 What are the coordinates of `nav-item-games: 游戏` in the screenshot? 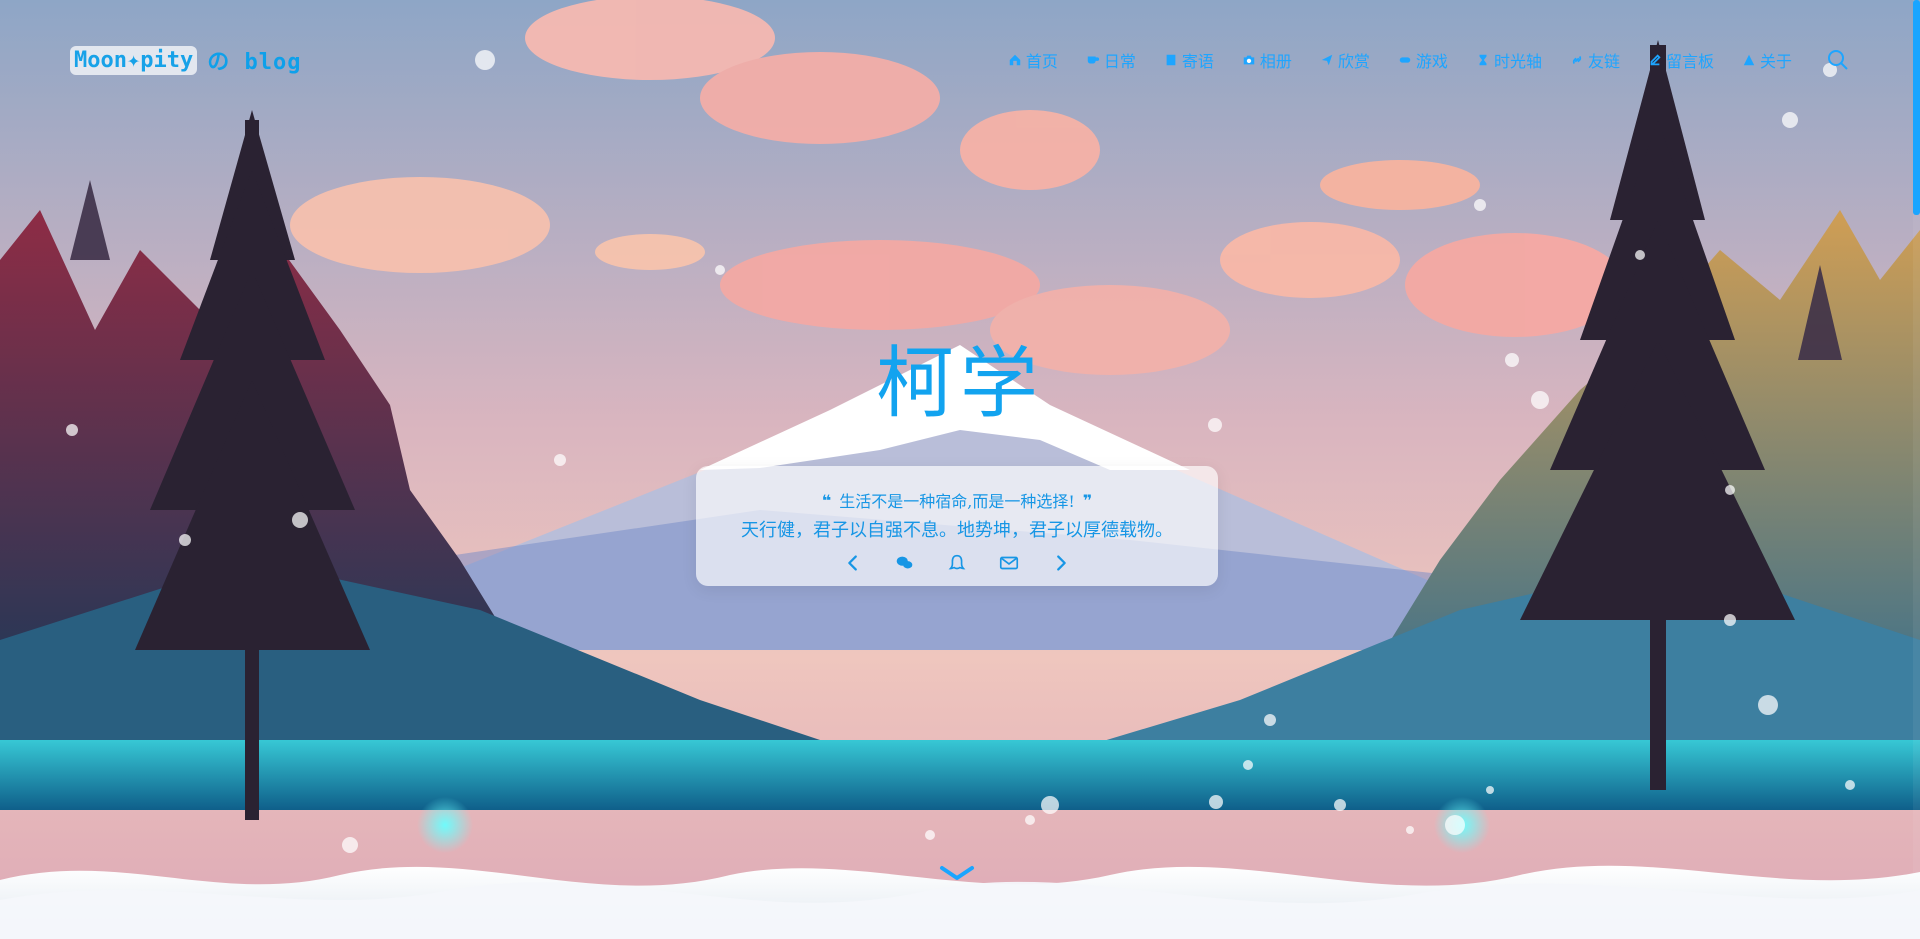 It's located at (1423, 60).